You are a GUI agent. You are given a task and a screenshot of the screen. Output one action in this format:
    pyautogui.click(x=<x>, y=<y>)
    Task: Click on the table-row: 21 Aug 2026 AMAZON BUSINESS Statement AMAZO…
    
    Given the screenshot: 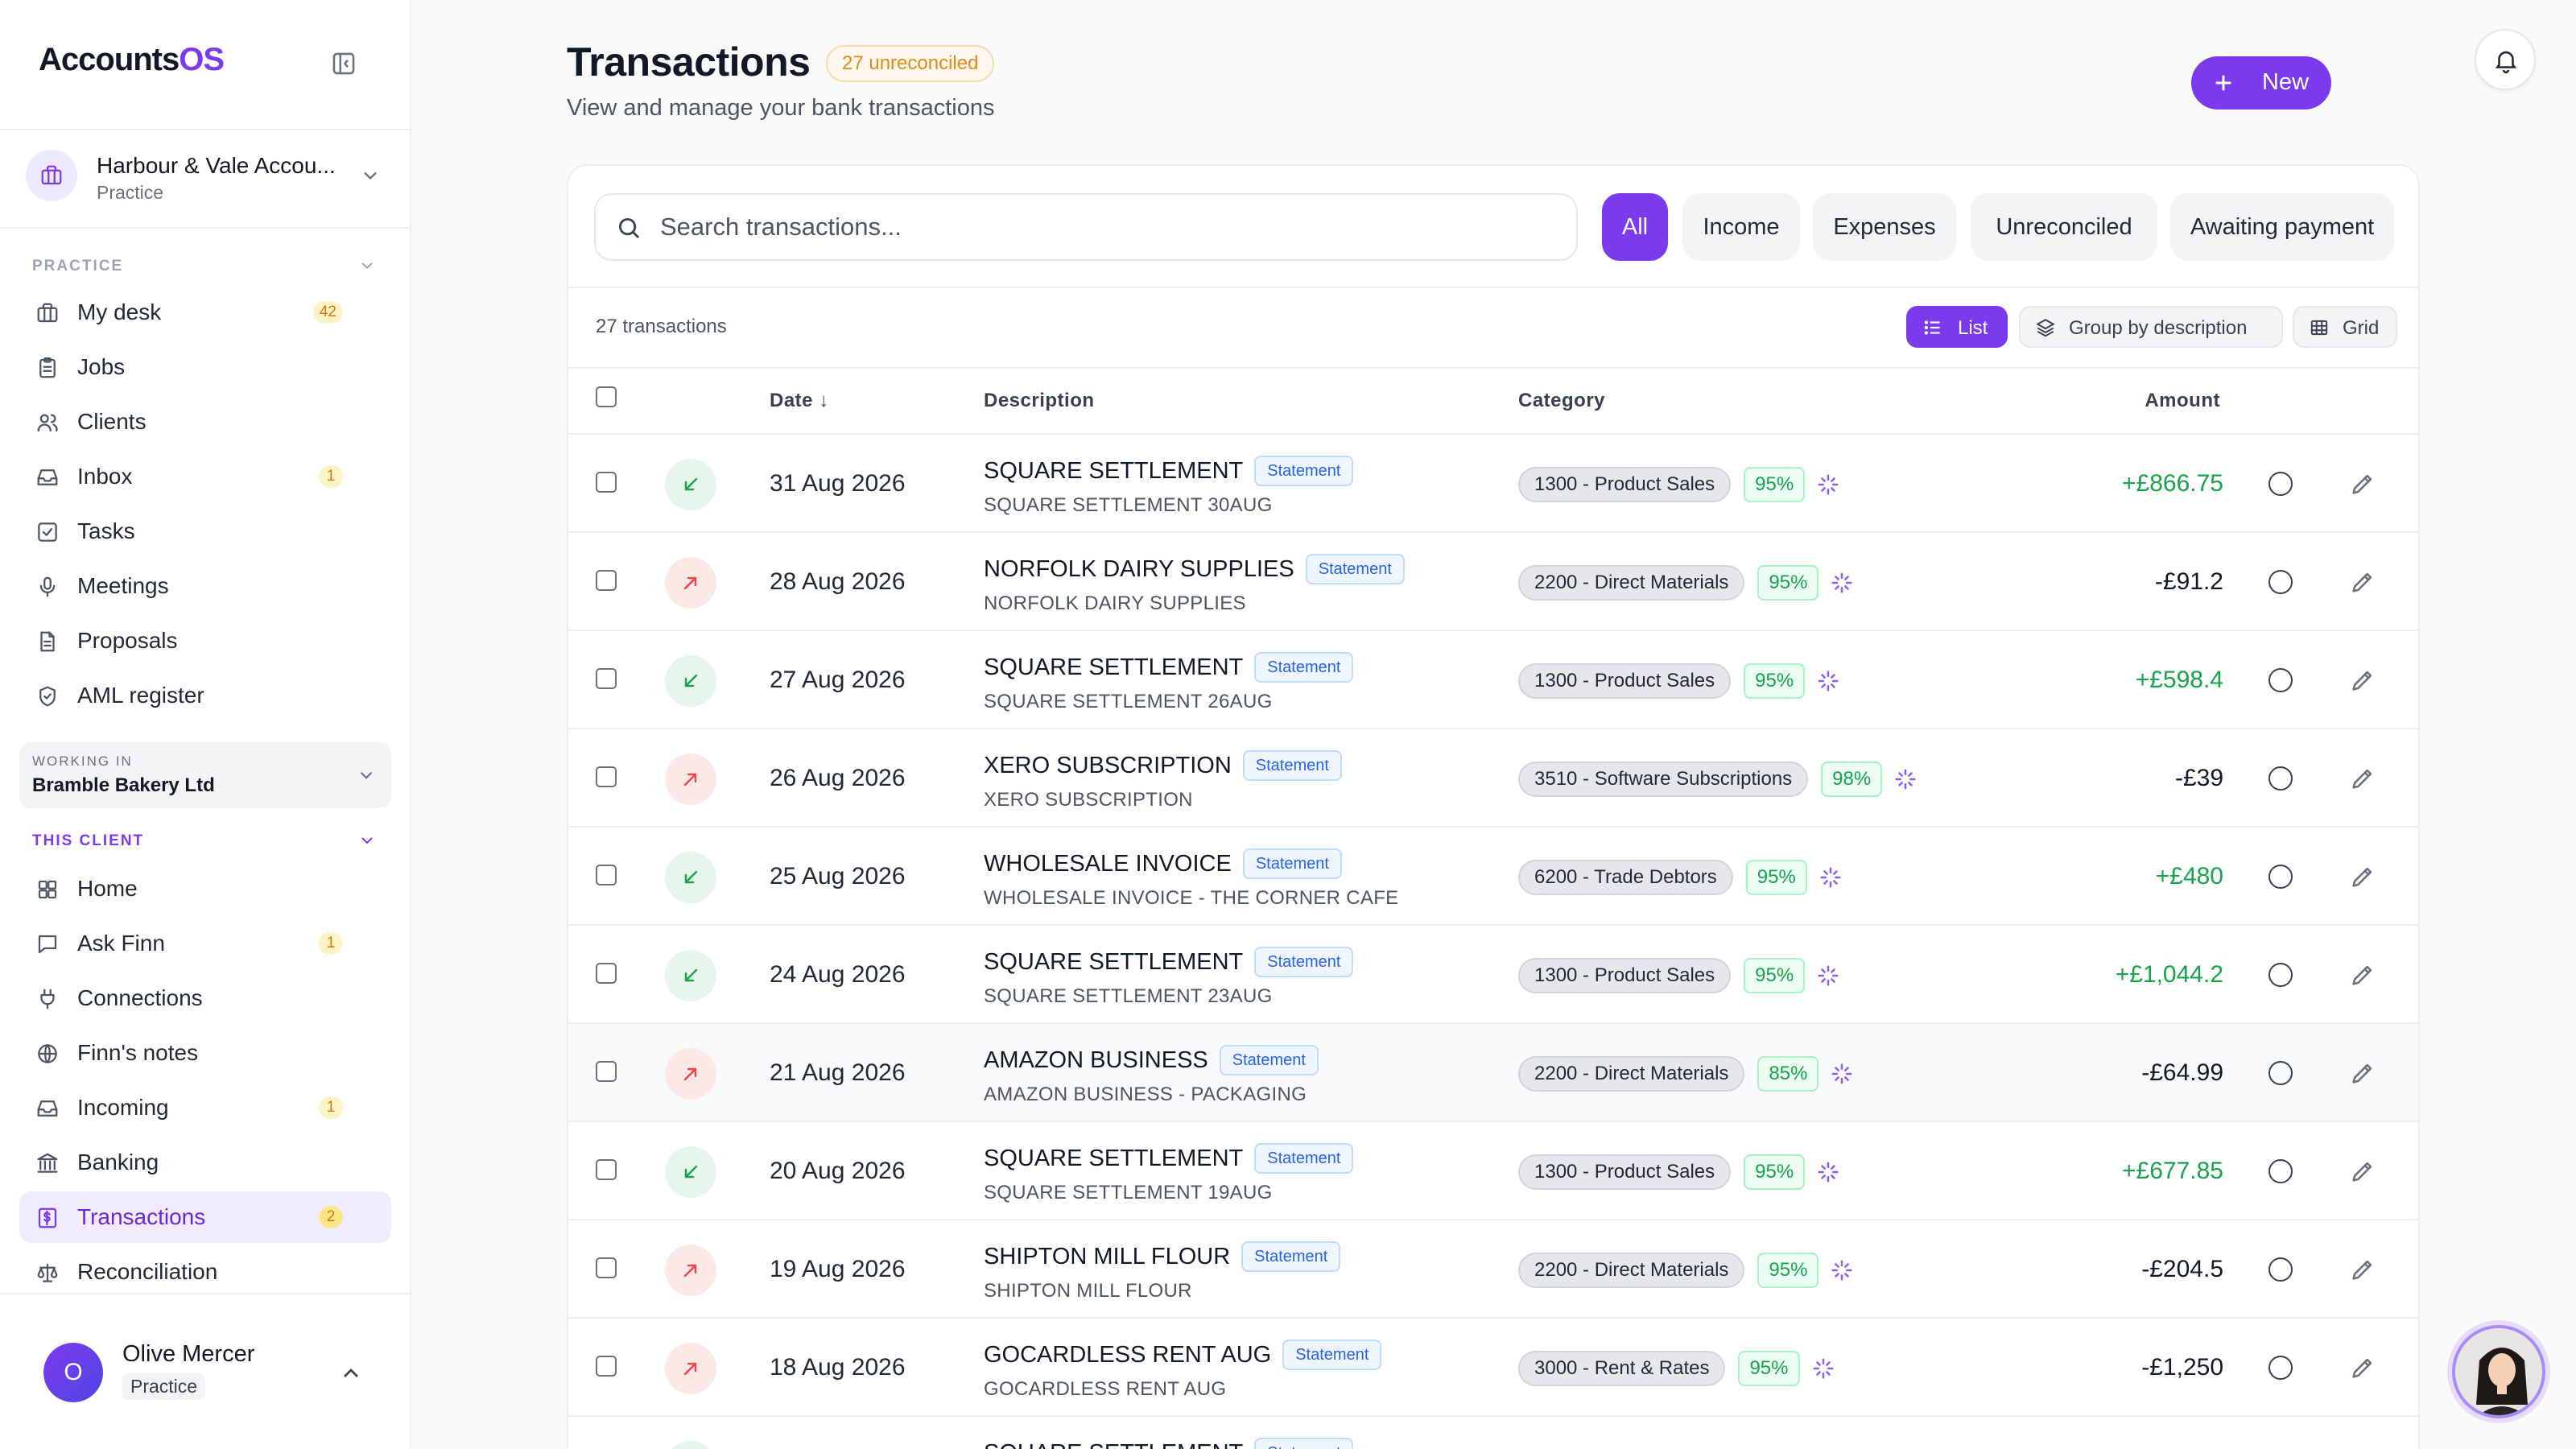 What is the action you would take?
    pyautogui.click(x=1493, y=1071)
    